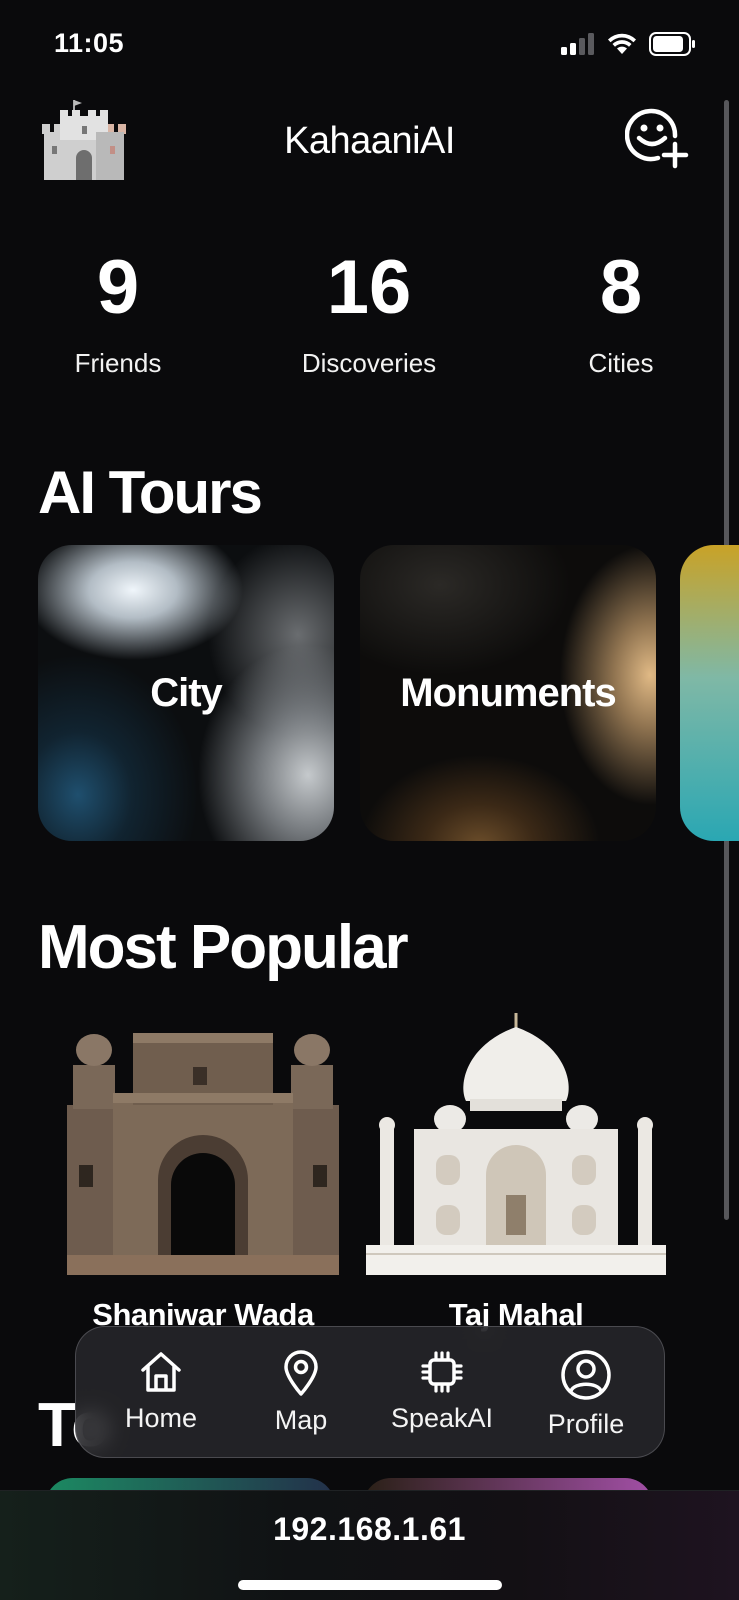 The image size is (739, 1600). I want to click on stat-friends: 9 Friends, so click(118, 309).